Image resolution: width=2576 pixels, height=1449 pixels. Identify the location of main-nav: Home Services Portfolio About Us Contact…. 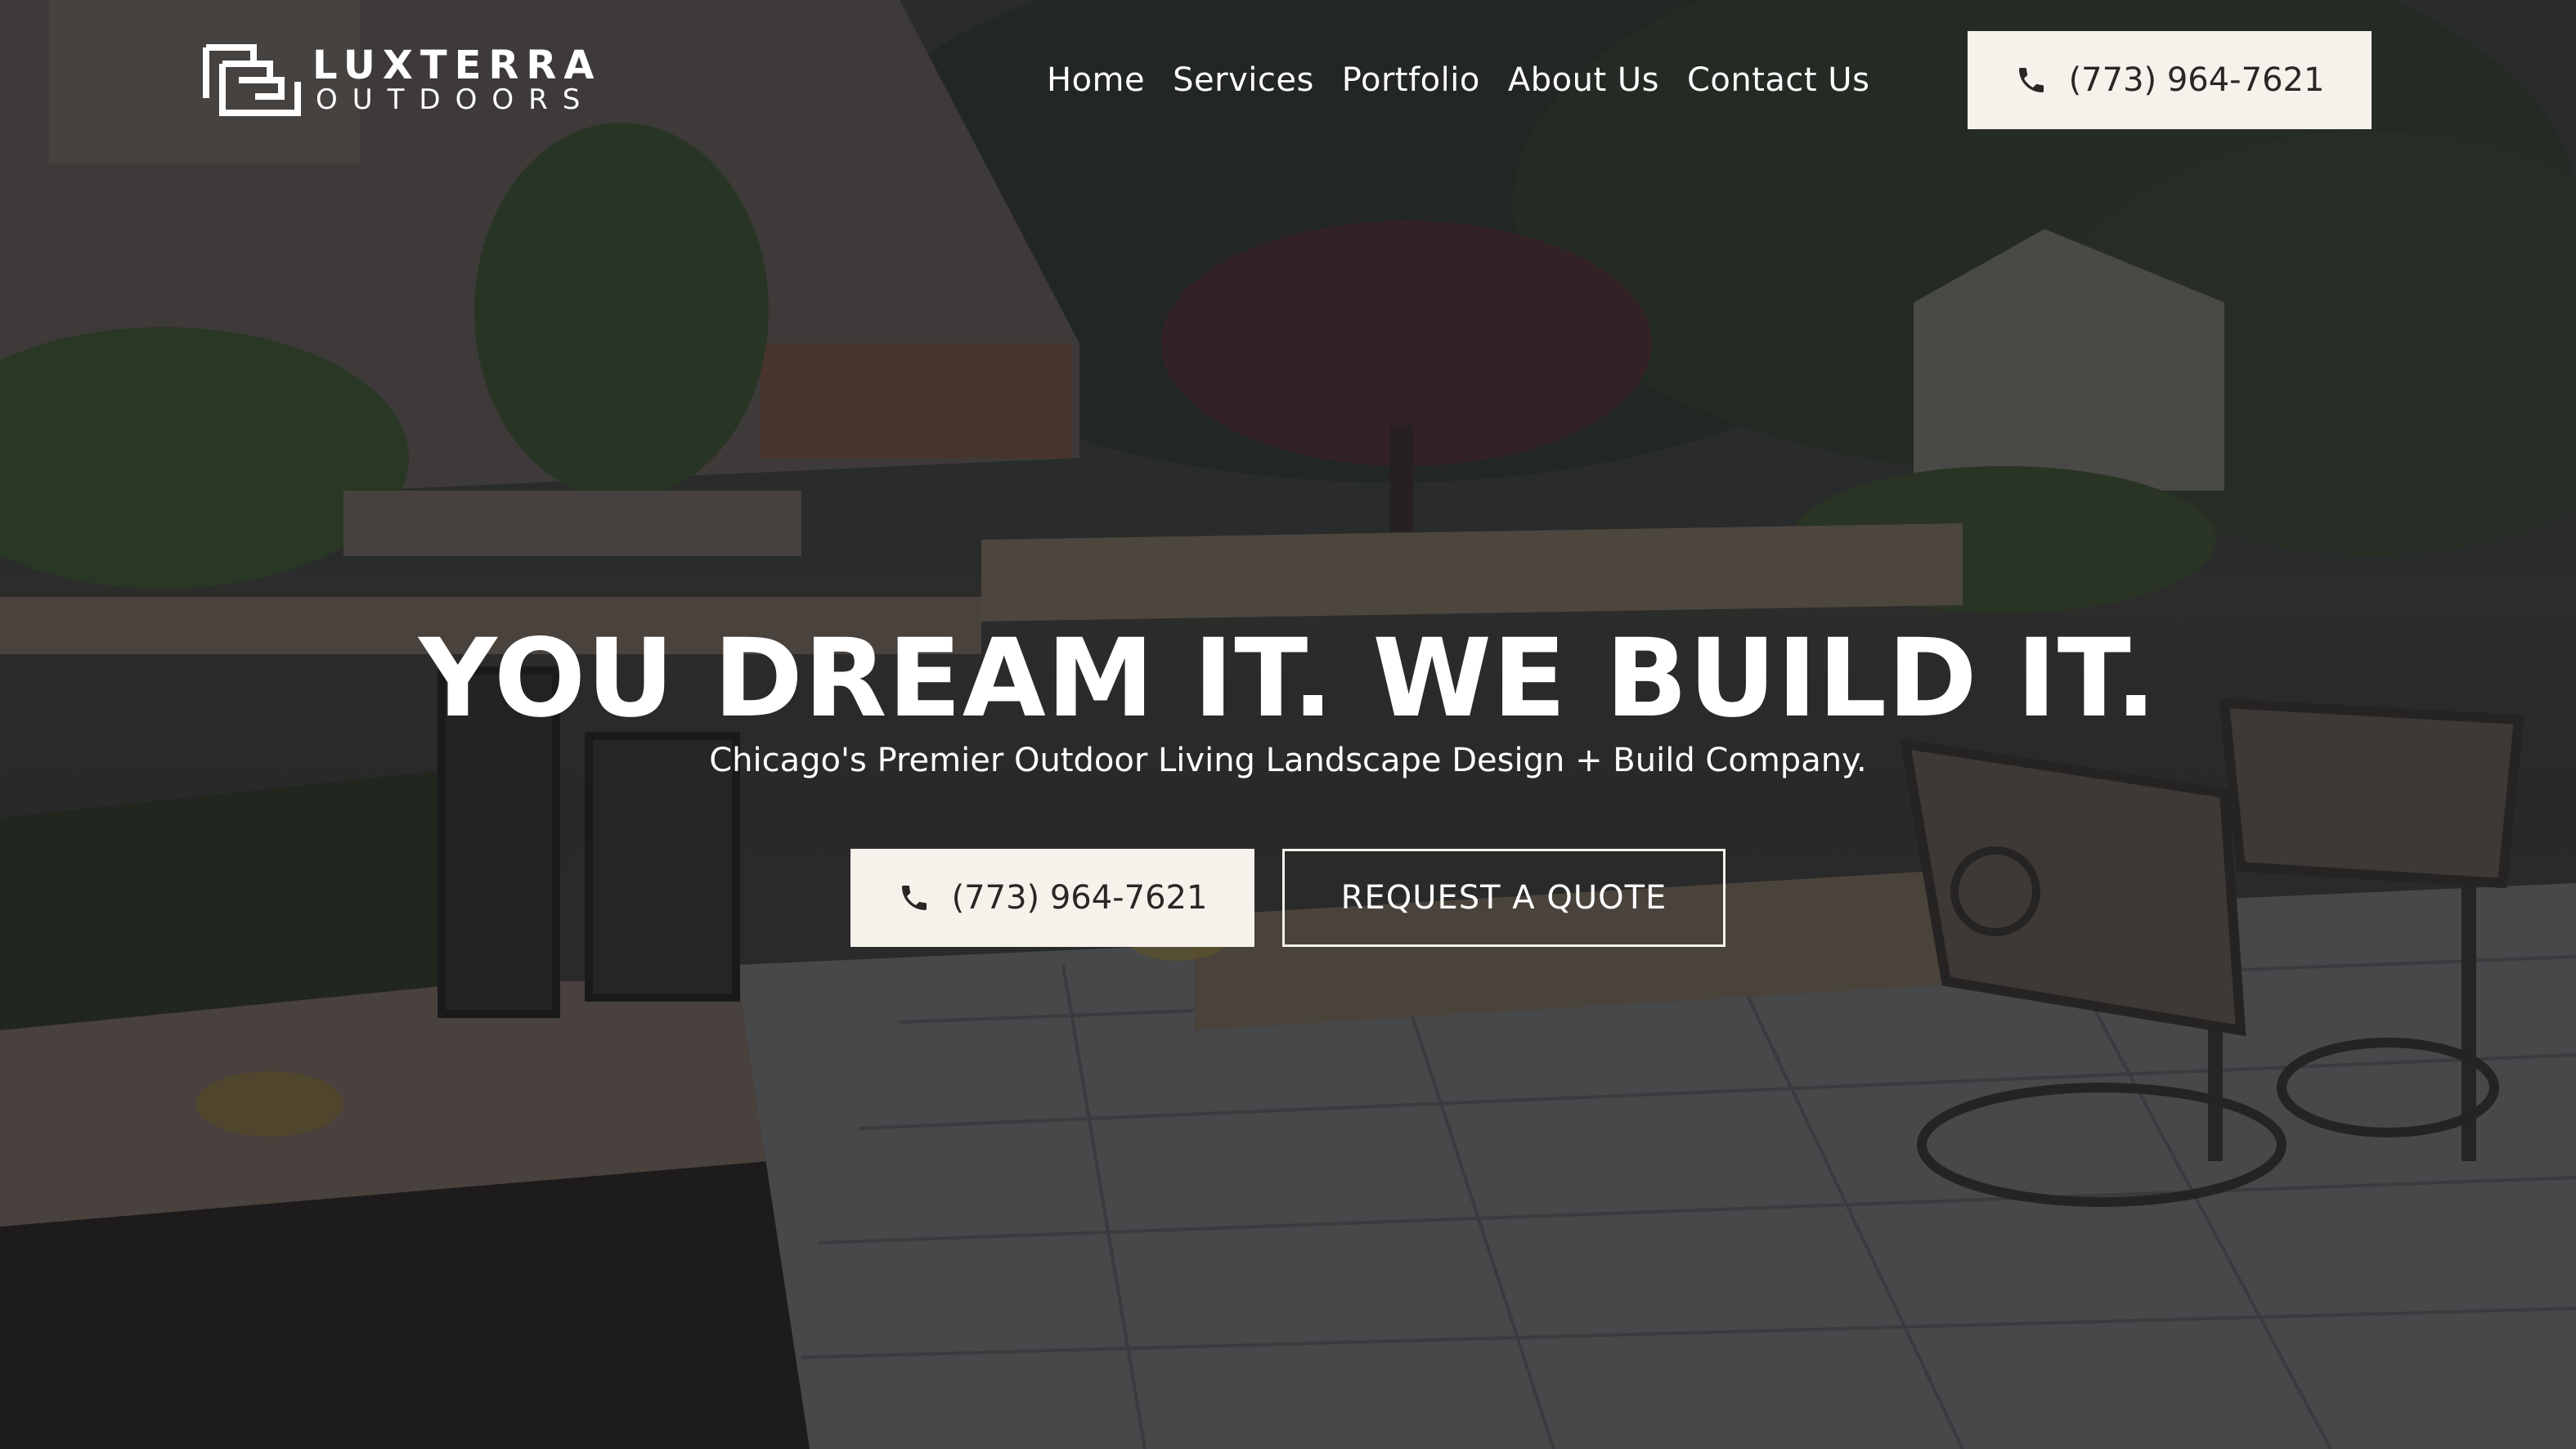
(1458, 80).